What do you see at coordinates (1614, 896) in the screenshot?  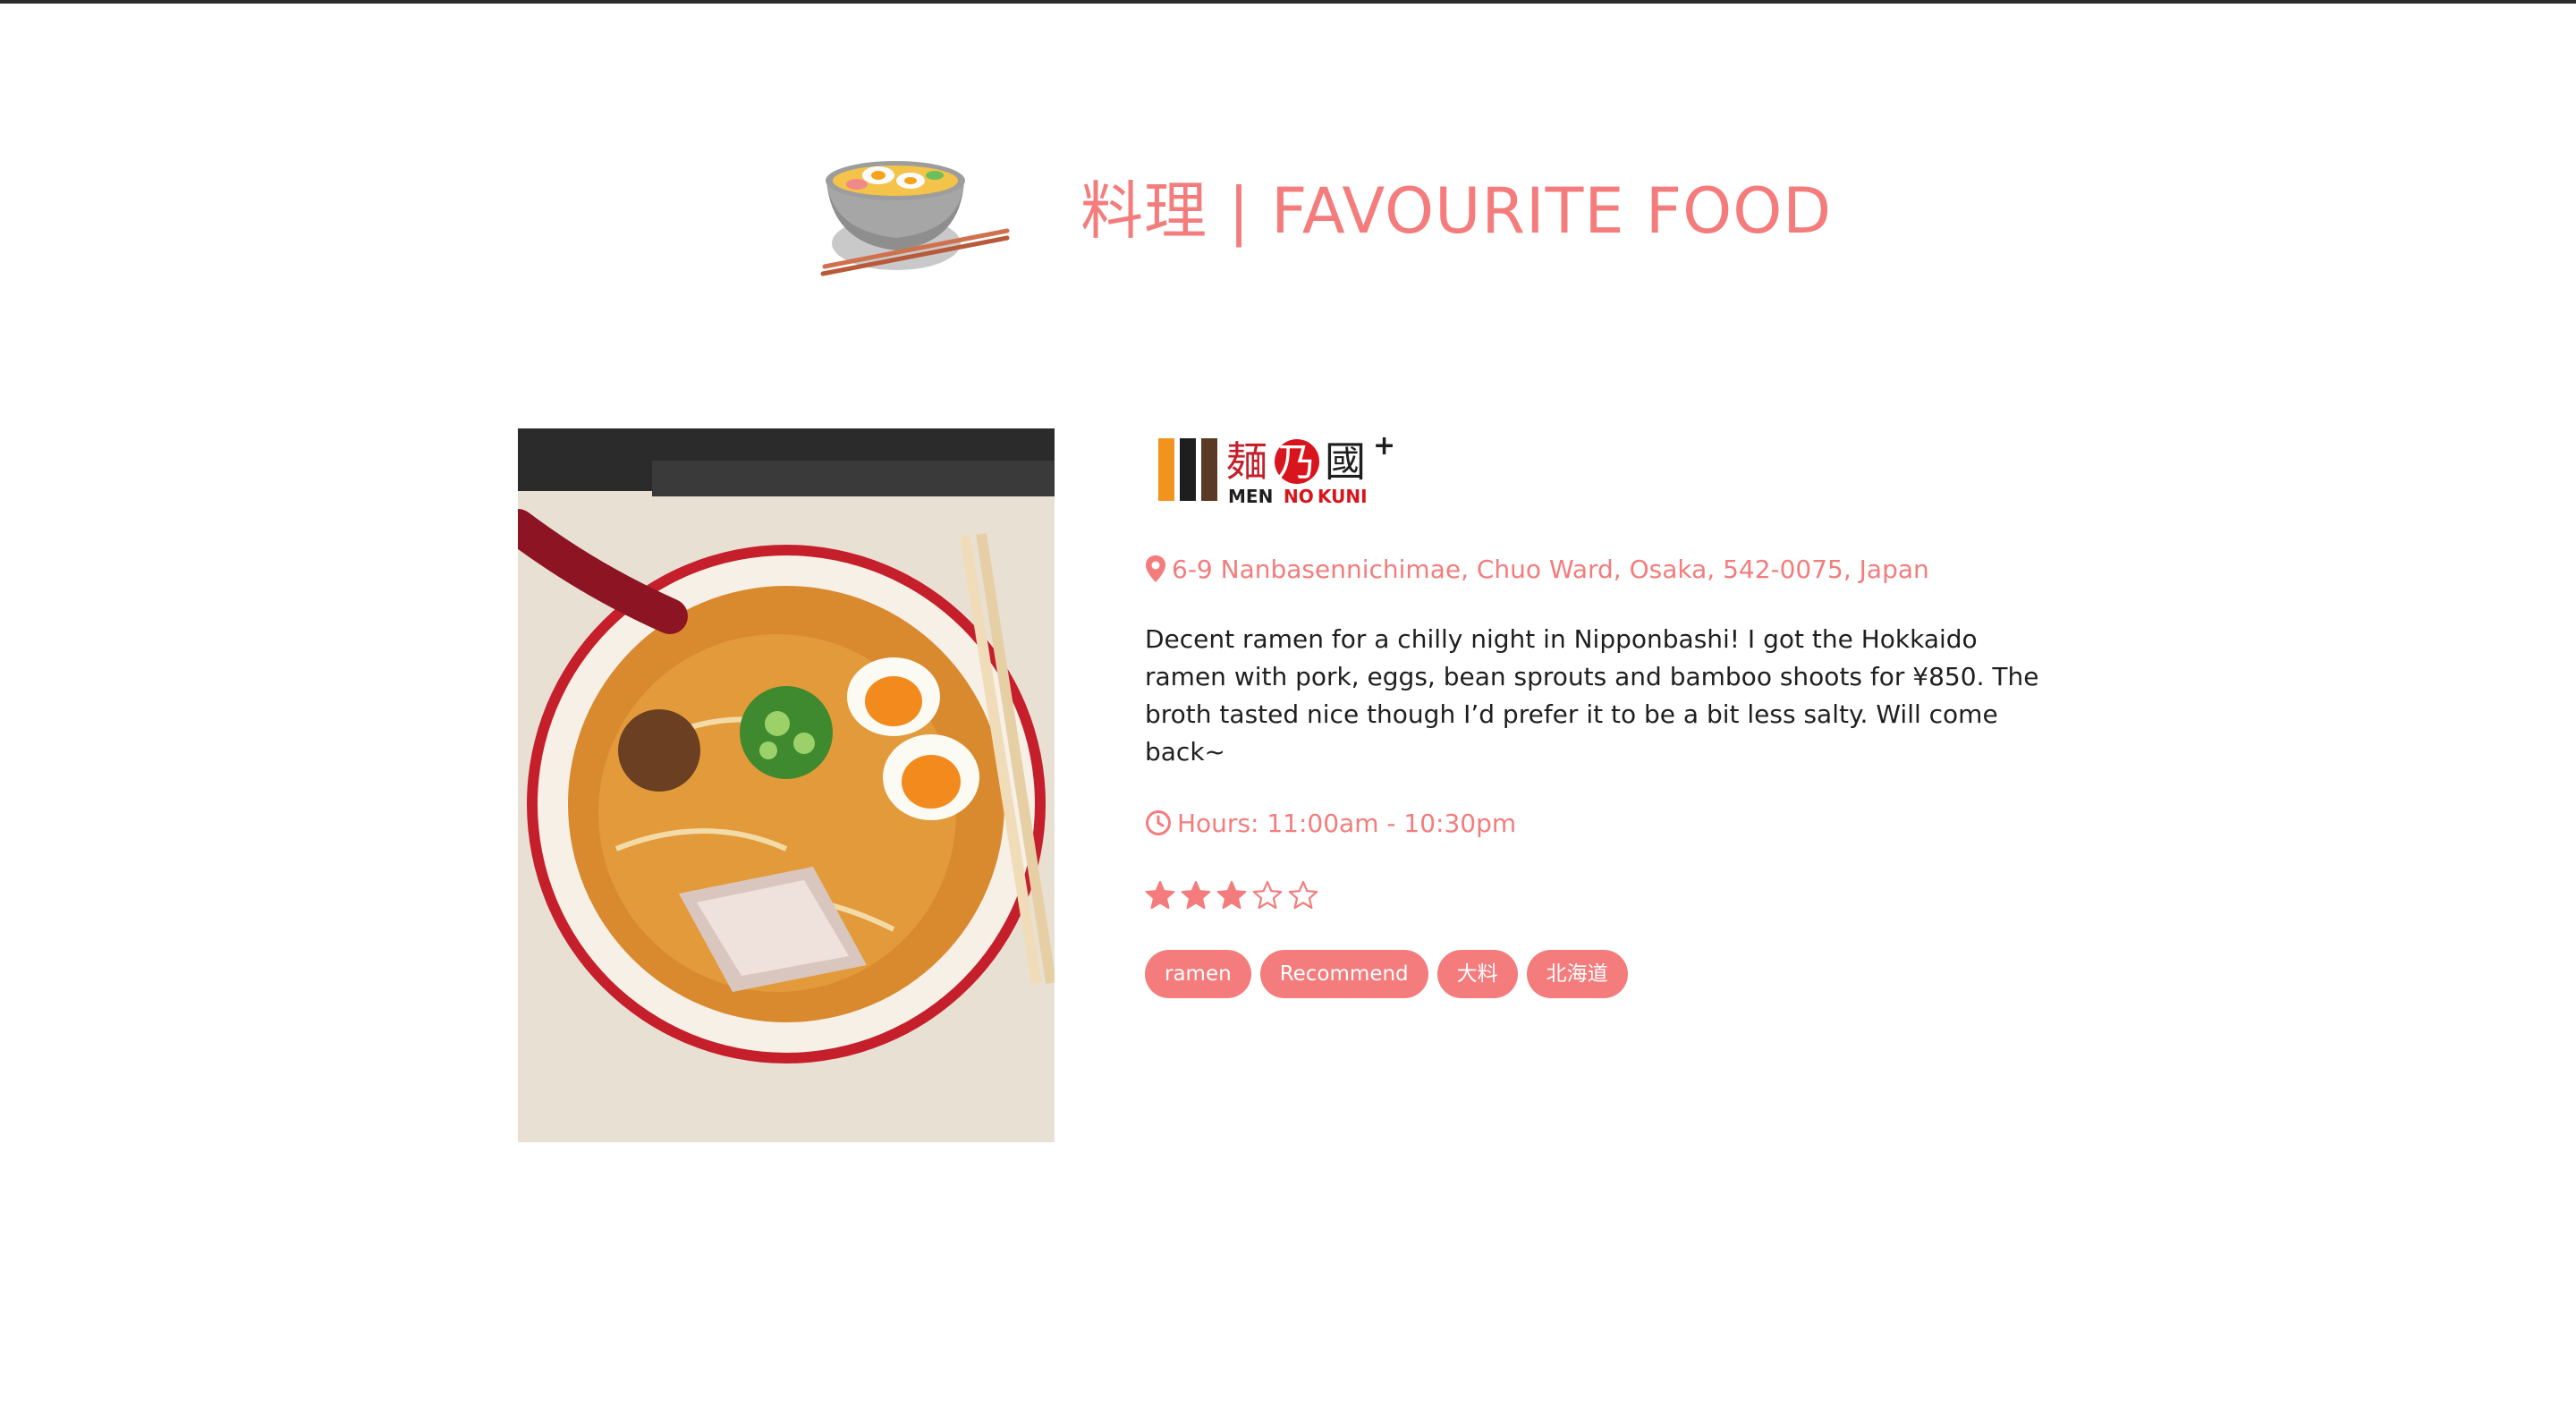 I see `star-rating` at bounding box center [1614, 896].